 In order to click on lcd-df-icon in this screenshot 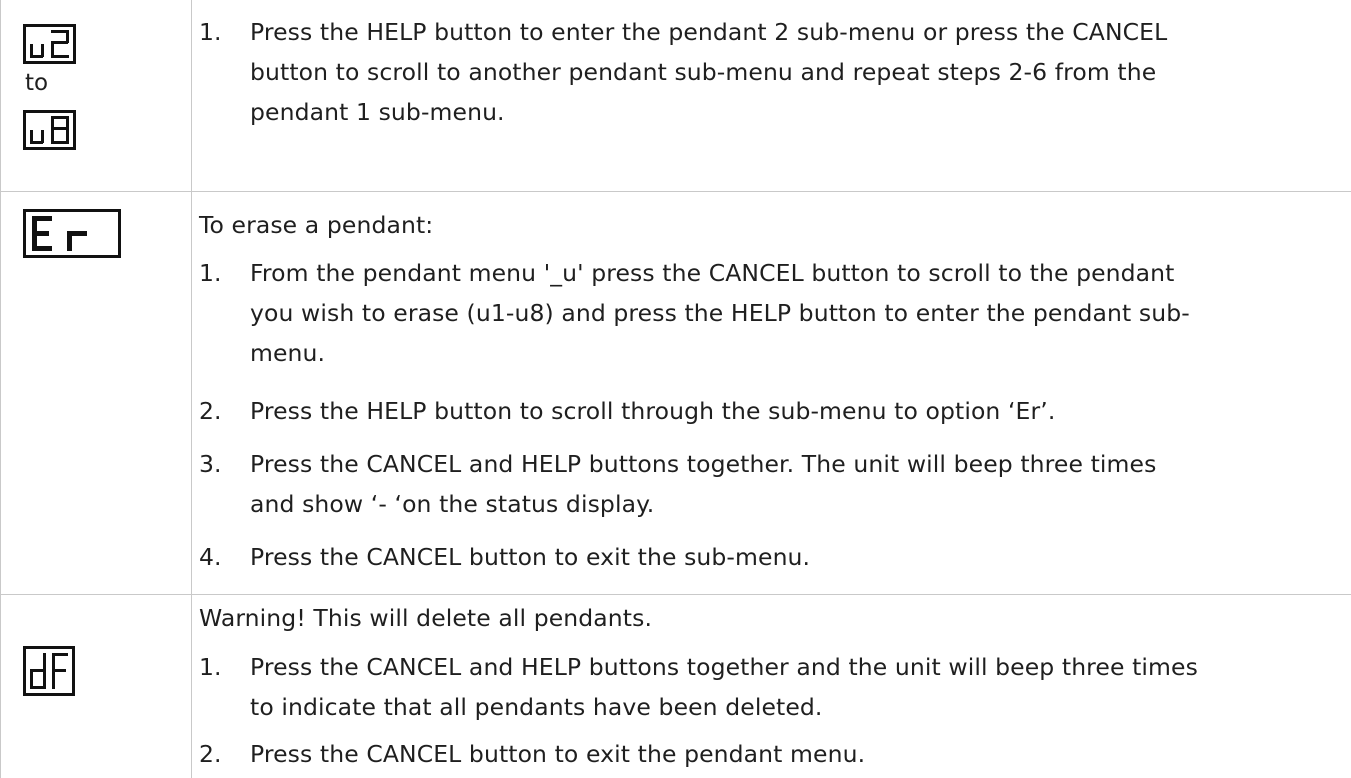, I will do `click(49, 671)`.